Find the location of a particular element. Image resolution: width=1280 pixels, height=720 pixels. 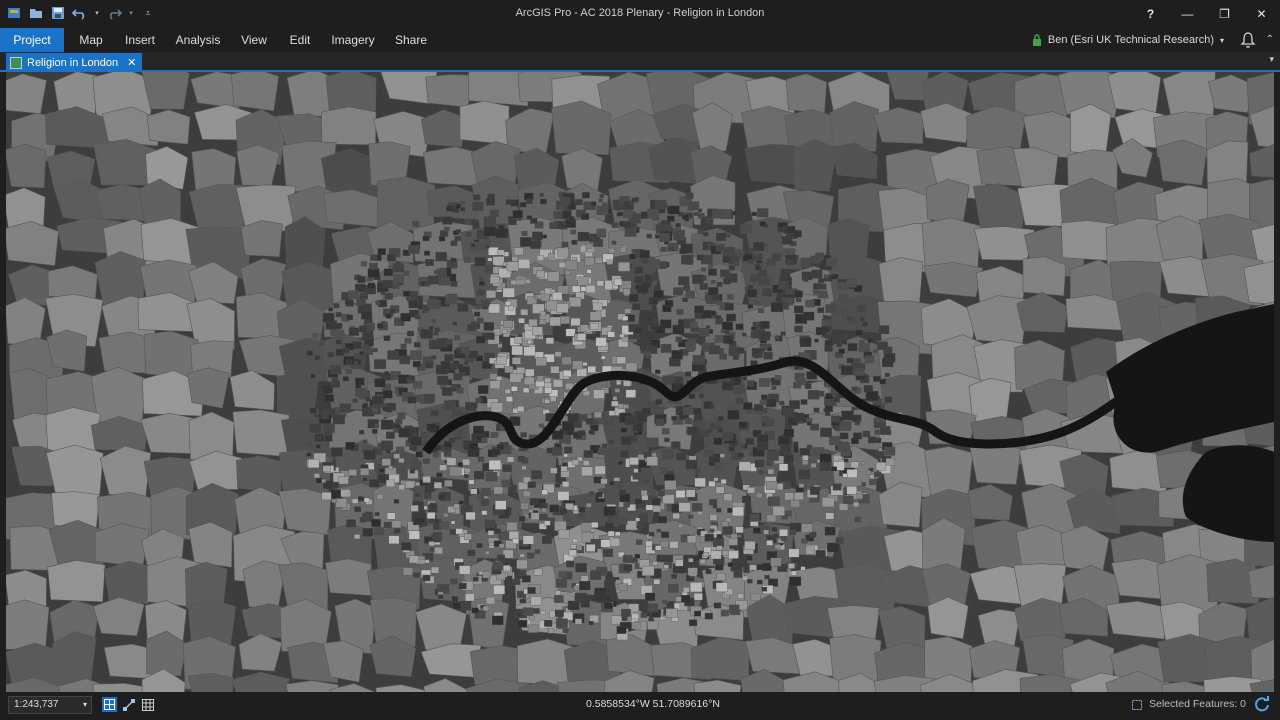

tab-insert: Insert is located at coordinates (140, 40).